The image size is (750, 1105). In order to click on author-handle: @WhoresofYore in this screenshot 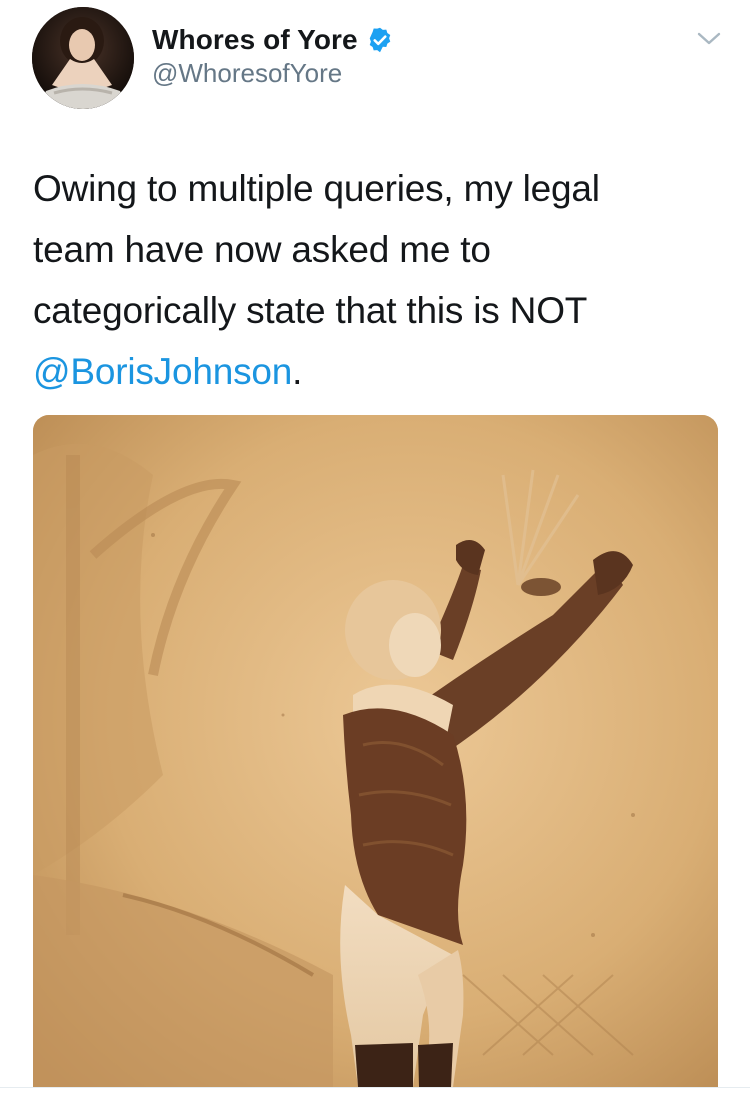, I will do `click(247, 73)`.